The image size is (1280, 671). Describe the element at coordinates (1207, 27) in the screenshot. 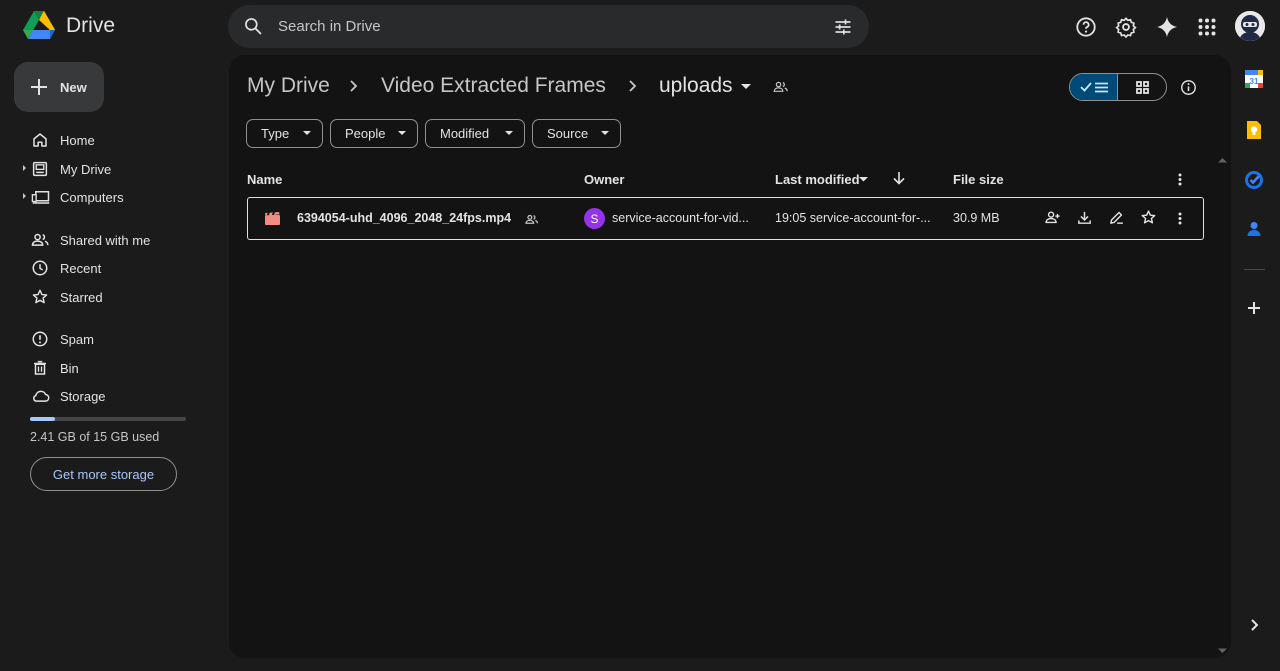

I see `apps-grid-icon` at that location.